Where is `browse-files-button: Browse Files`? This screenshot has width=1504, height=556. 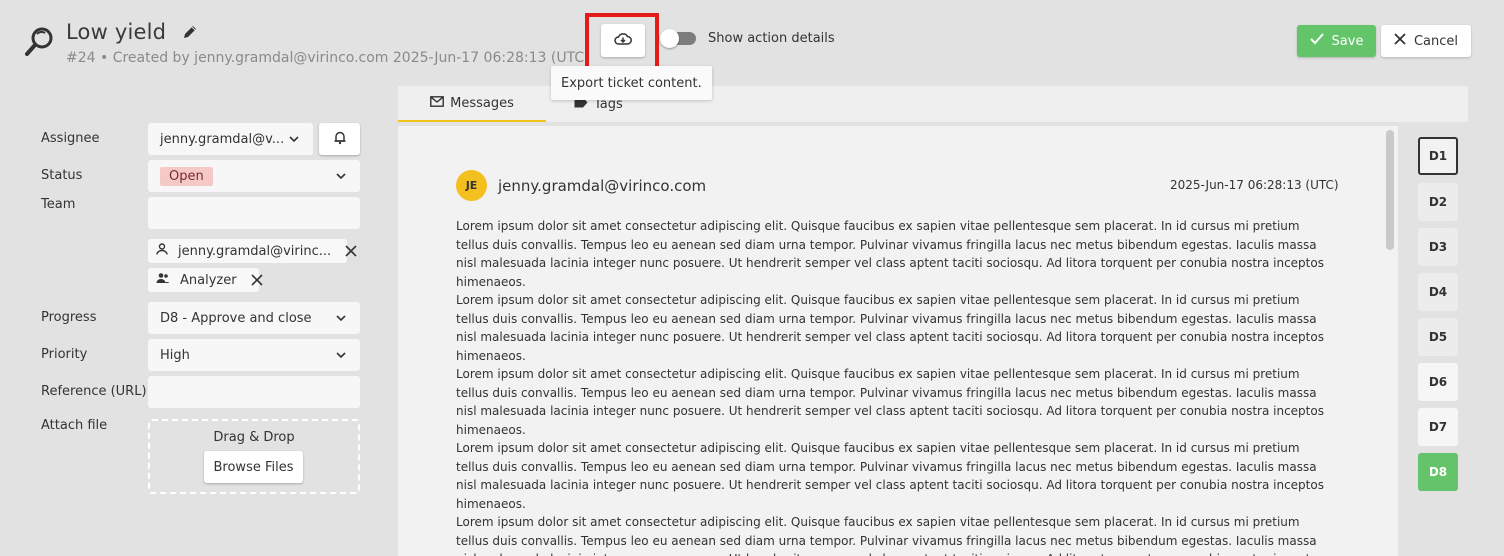
browse-files-button: Browse Files is located at coordinates (253, 467).